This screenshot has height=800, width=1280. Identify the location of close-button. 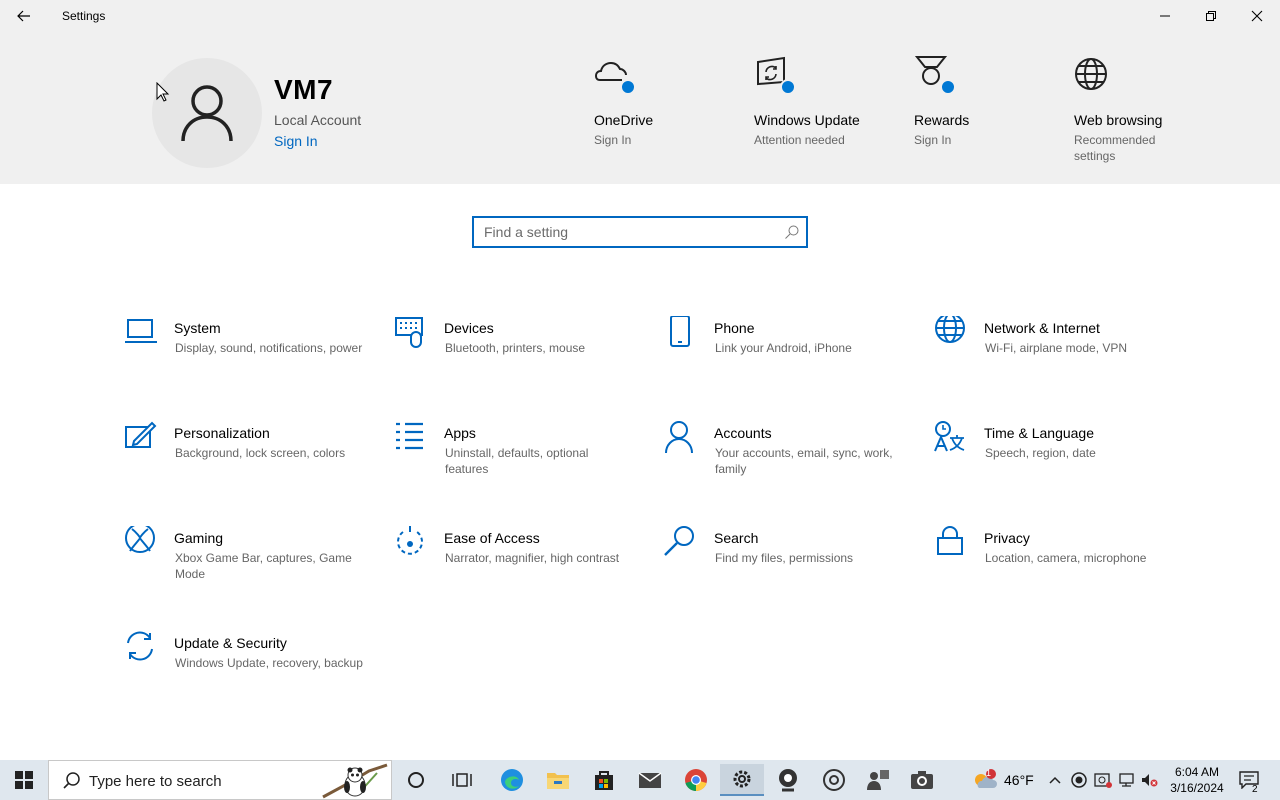
(1257, 16).